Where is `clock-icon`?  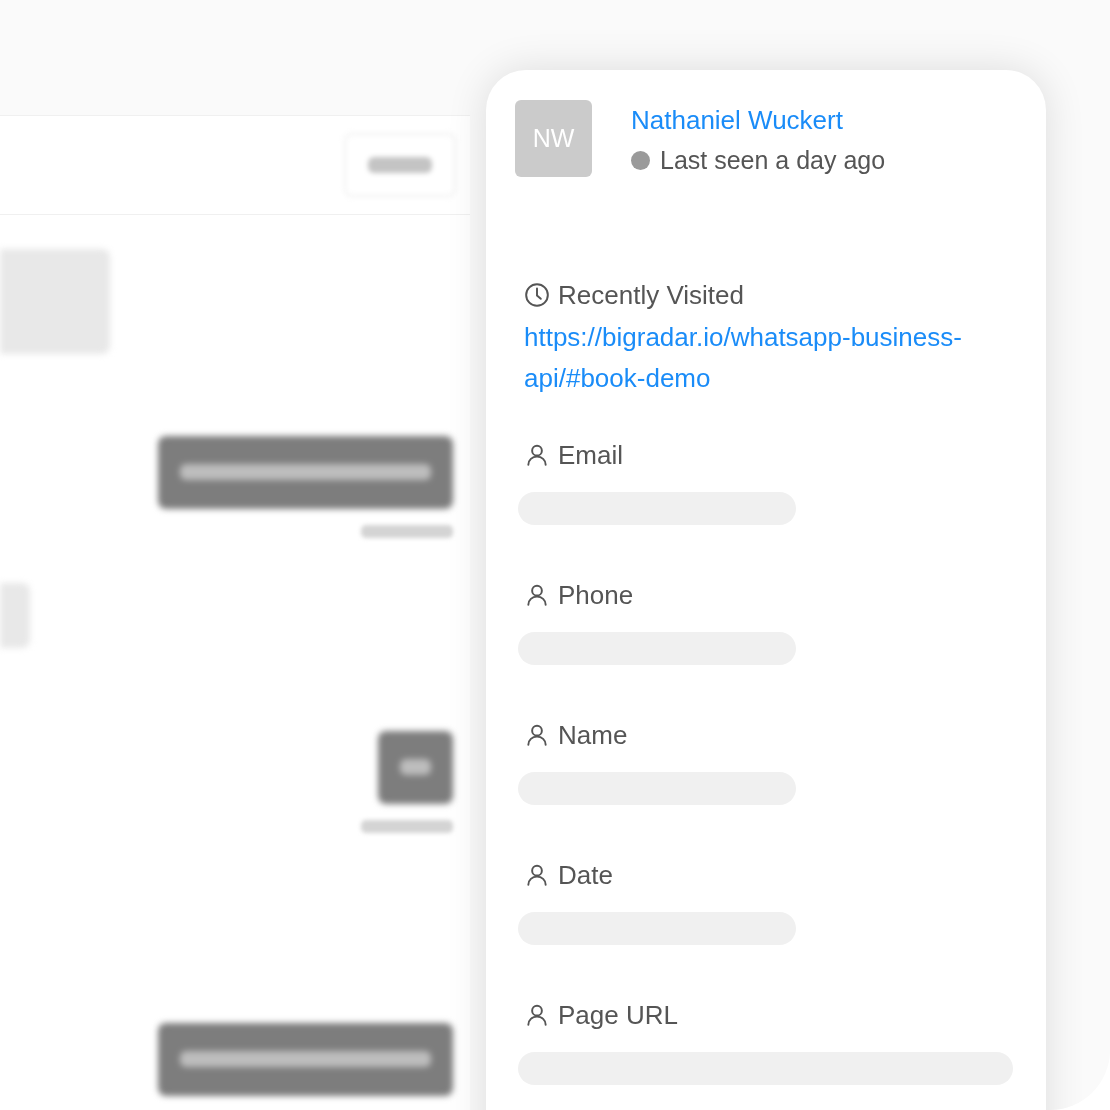 clock-icon is located at coordinates (537, 295).